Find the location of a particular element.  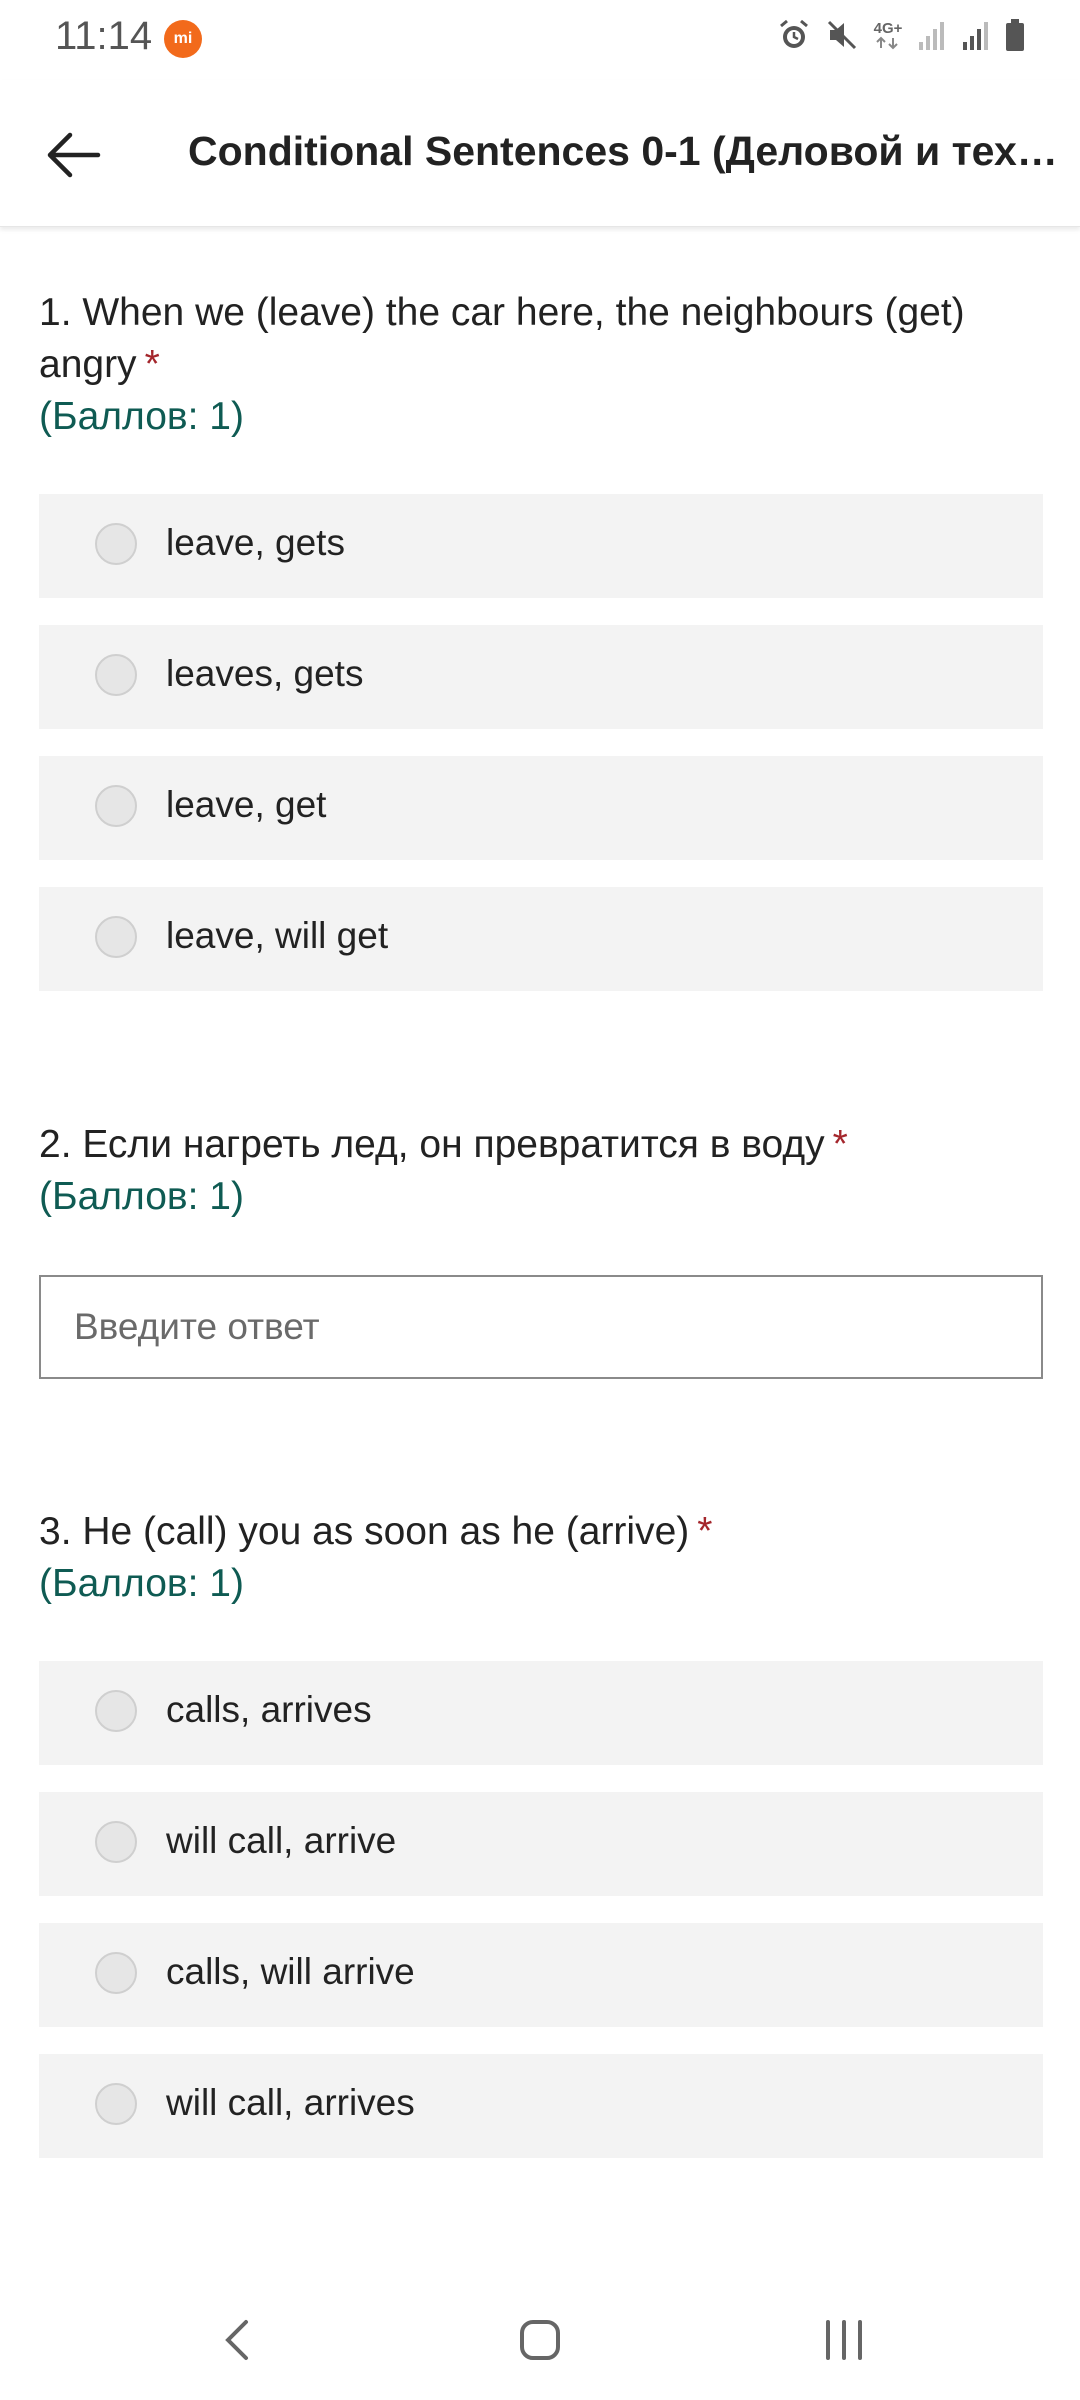

network-type-label: 4G+ is located at coordinates (888, 28).